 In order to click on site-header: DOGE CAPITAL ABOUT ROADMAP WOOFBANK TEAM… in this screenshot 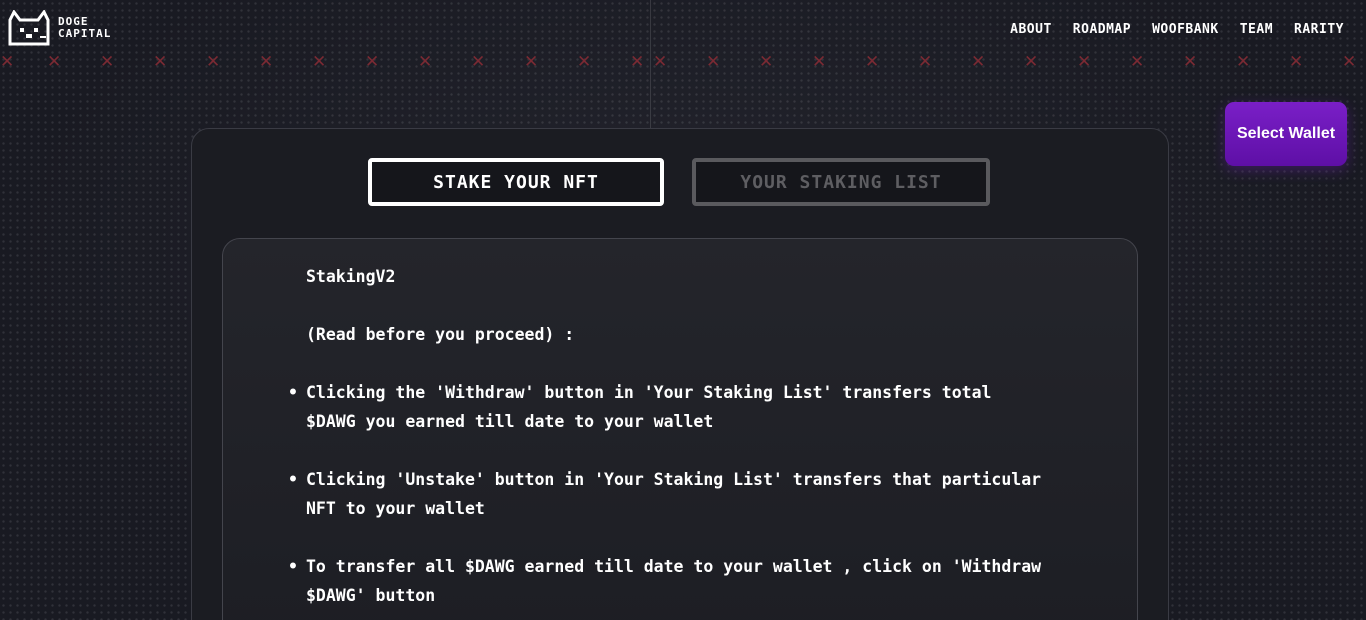, I will do `click(683, 28)`.